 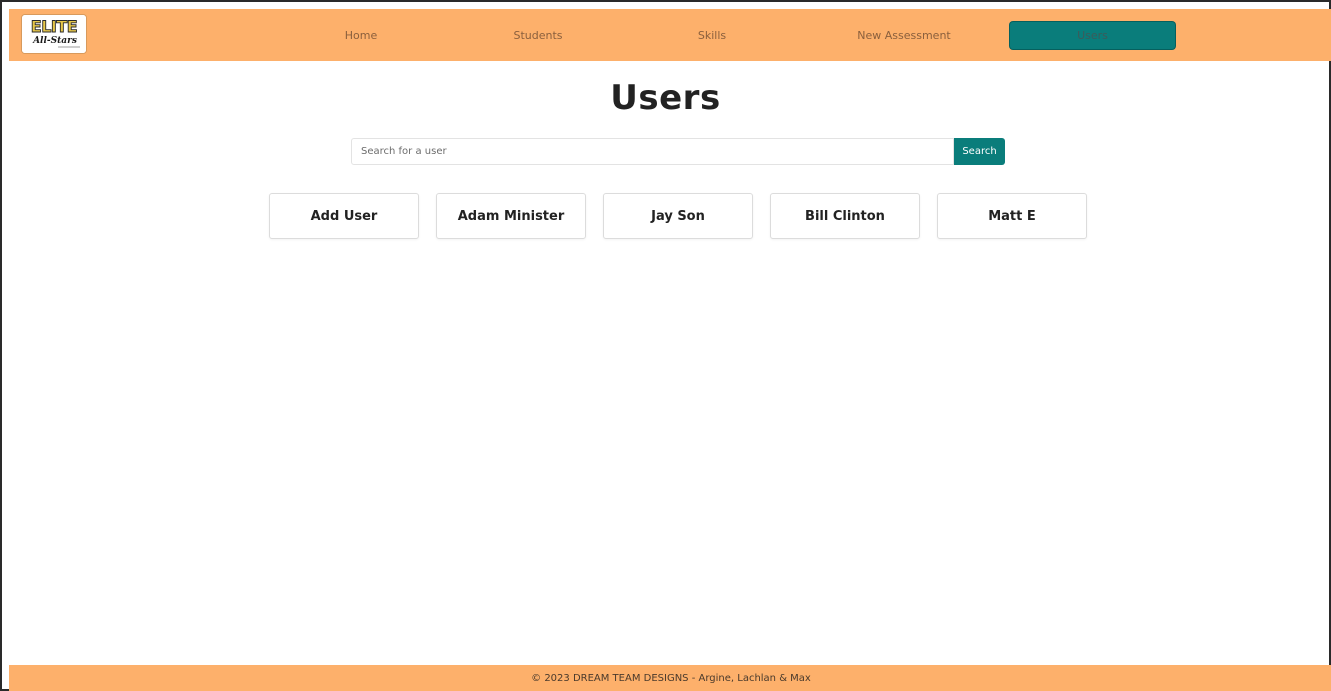 What do you see at coordinates (54, 41) in the screenshot?
I see `svg-text: All-Stars` at bounding box center [54, 41].